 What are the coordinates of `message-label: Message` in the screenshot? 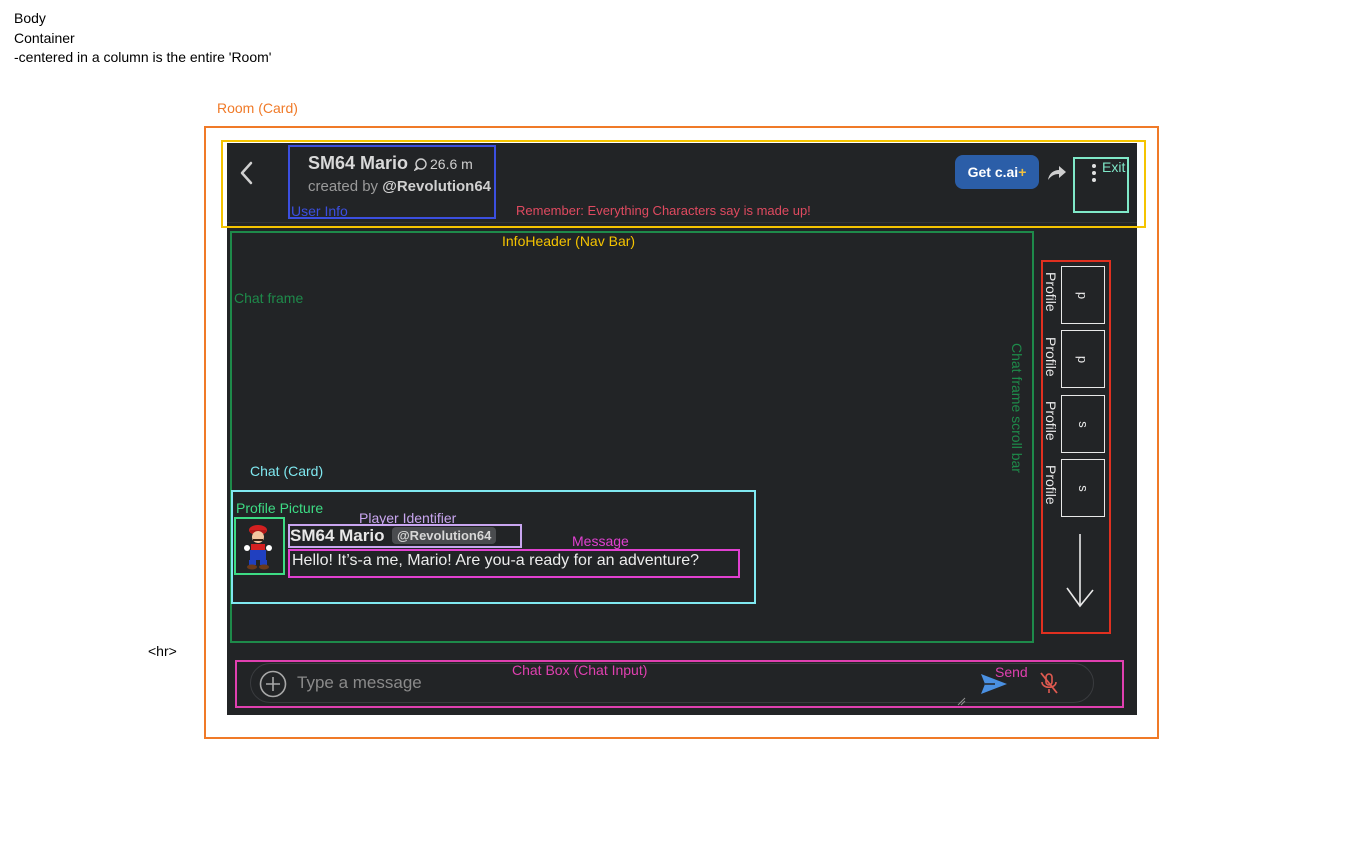 It's located at (600, 541).